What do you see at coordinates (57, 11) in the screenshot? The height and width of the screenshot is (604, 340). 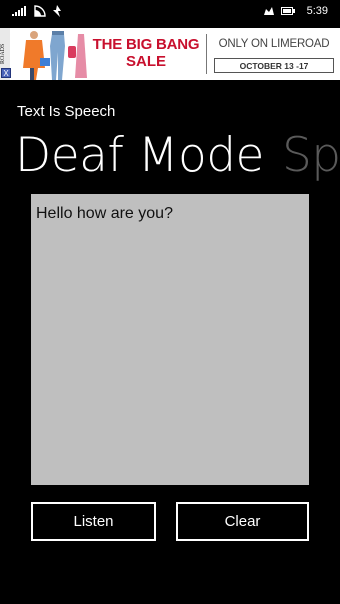 I see `notification-icon` at bounding box center [57, 11].